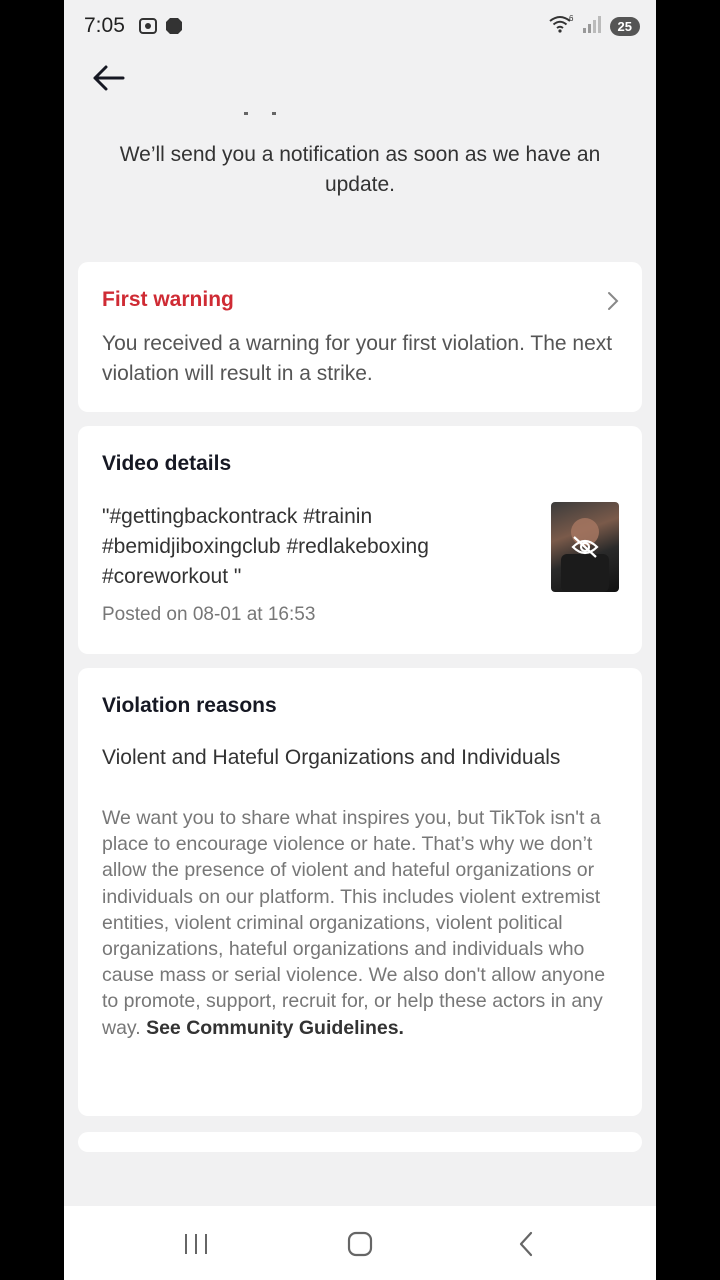  I want to click on screenshot-icon, so click(148, 28).